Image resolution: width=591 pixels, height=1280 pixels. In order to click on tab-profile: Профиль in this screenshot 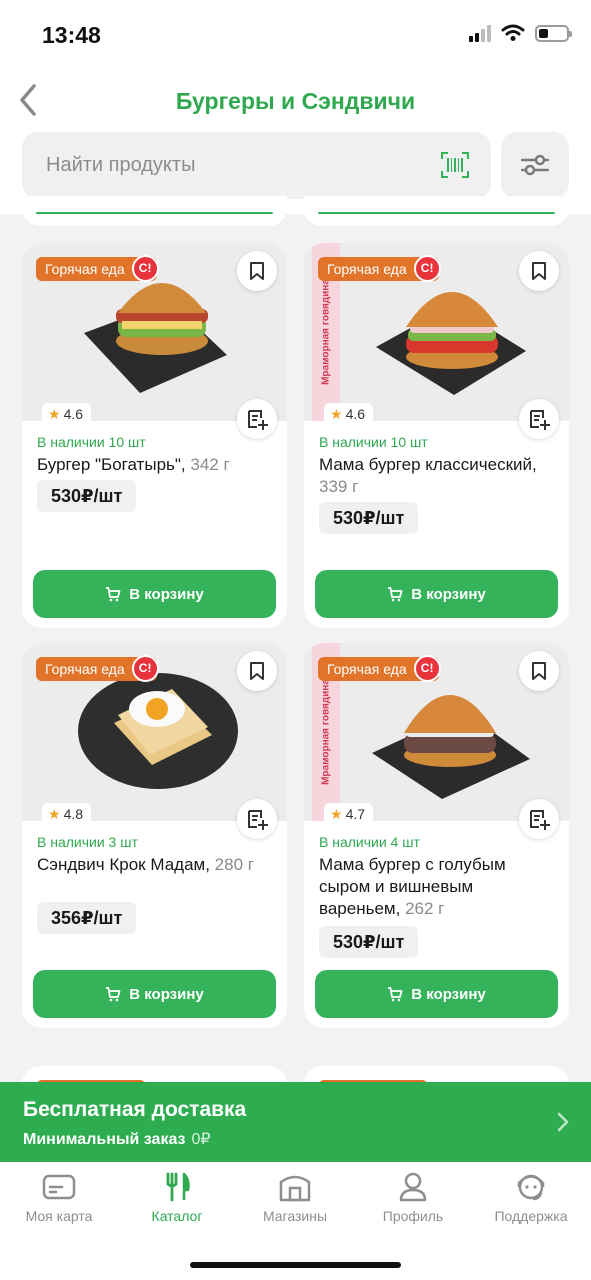, I will do `click(413, 1198)`.